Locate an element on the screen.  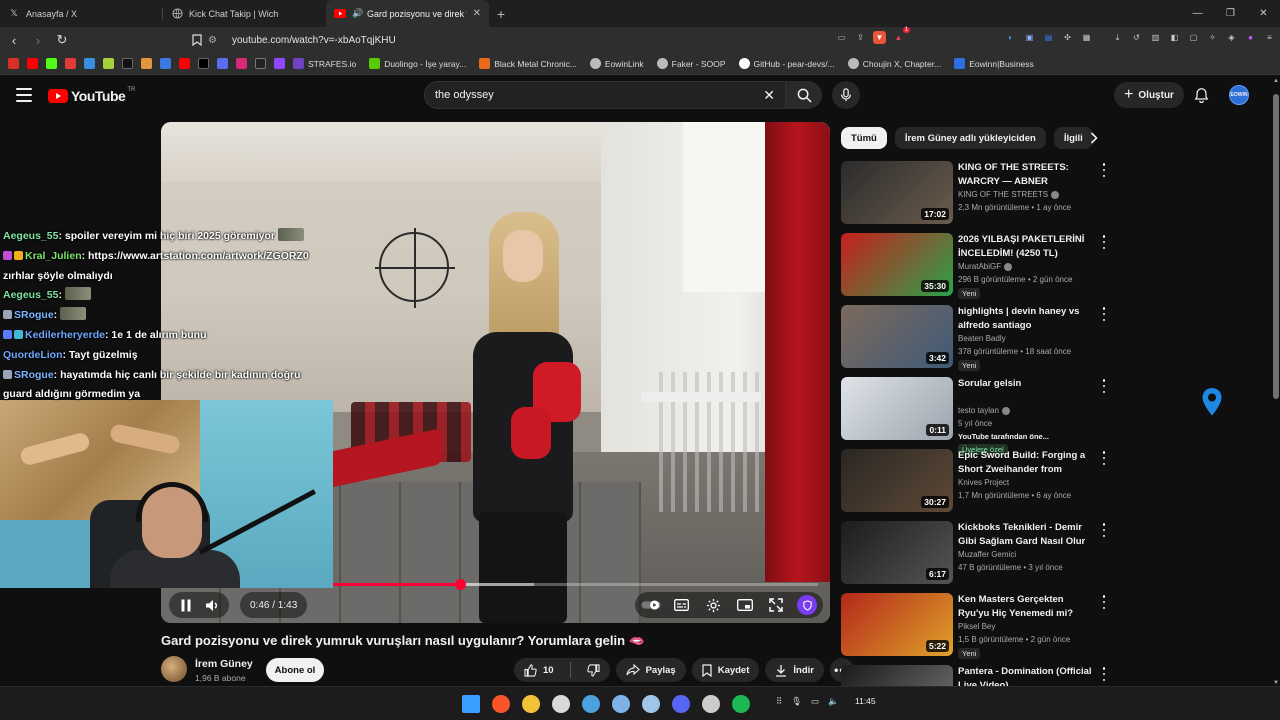
brave-leo-icon: ● is located at coordinates (1250, 37).